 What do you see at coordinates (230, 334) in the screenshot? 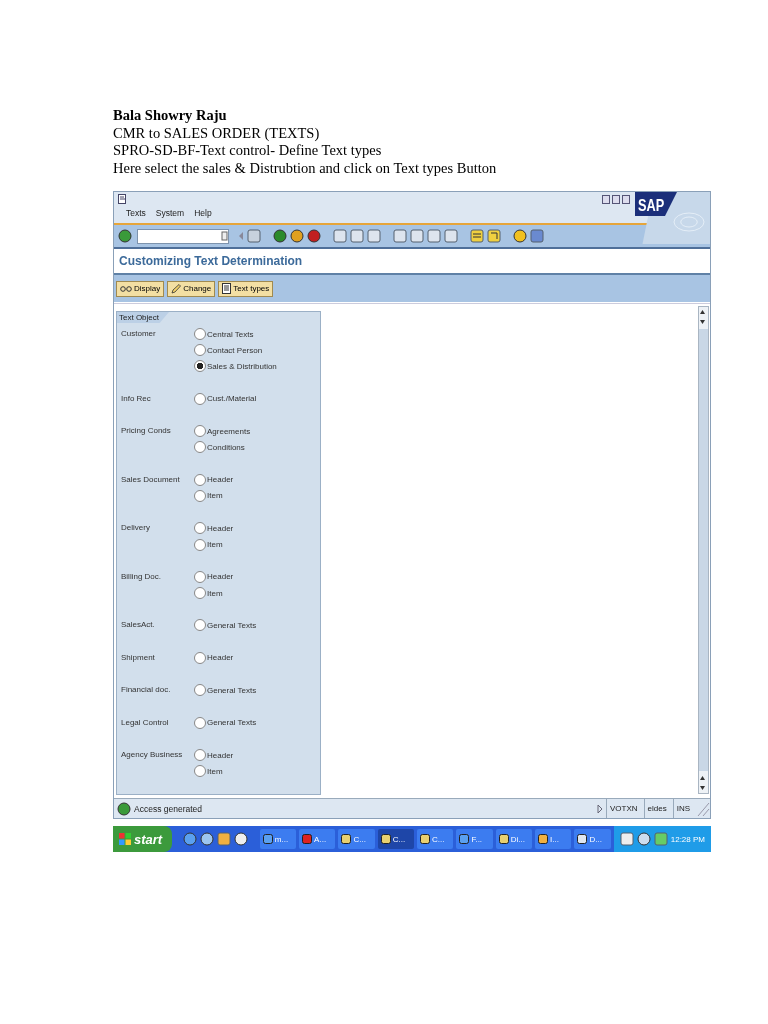
I see `radio-label: Central Texts` at bounding box center [230, 334].